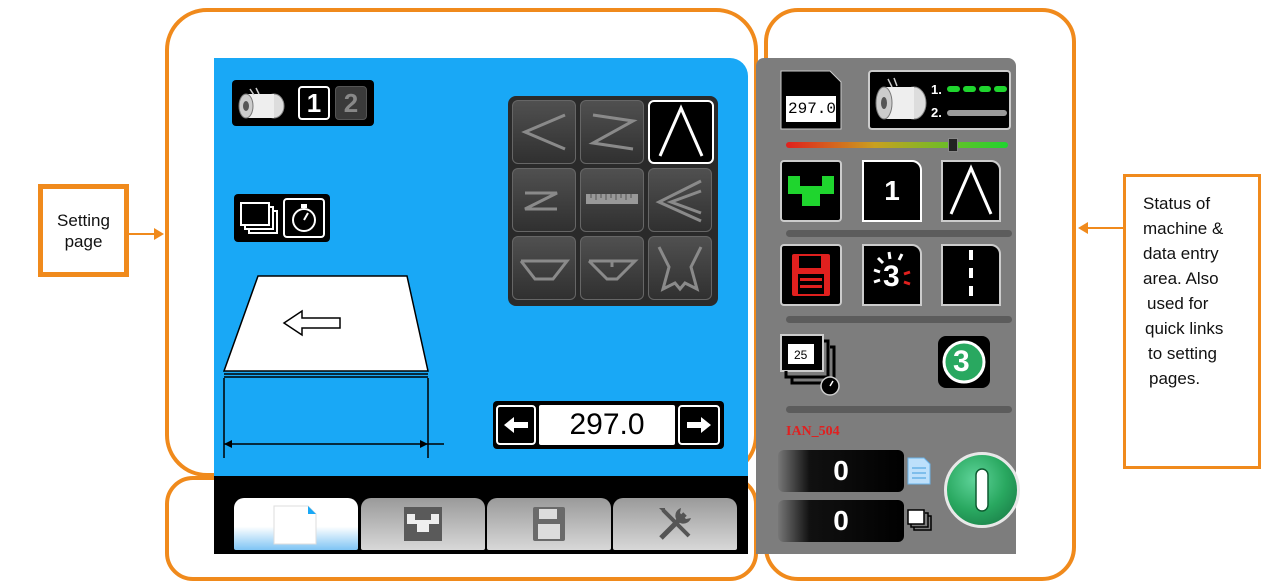 This screenshot has width=1275, height=586. I want to click on job-count-badge: 3, so click(964, 362).